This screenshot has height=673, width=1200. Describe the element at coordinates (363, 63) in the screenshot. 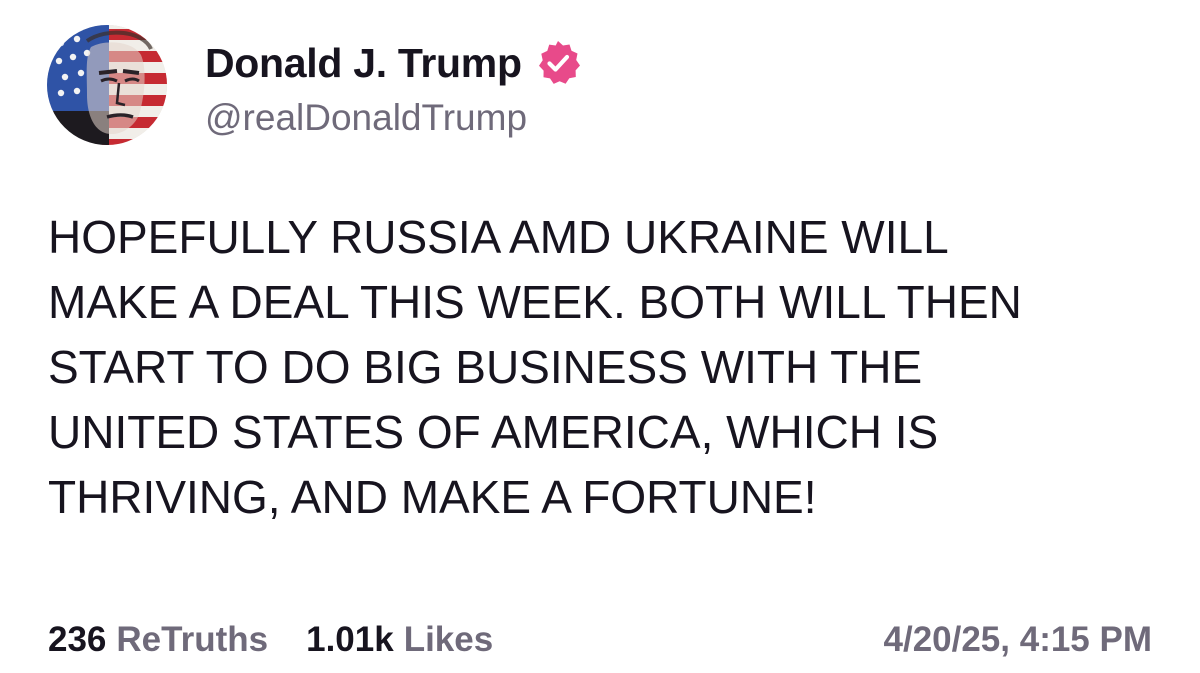

I see `author-display-name: Donald J. Trump` at that location.